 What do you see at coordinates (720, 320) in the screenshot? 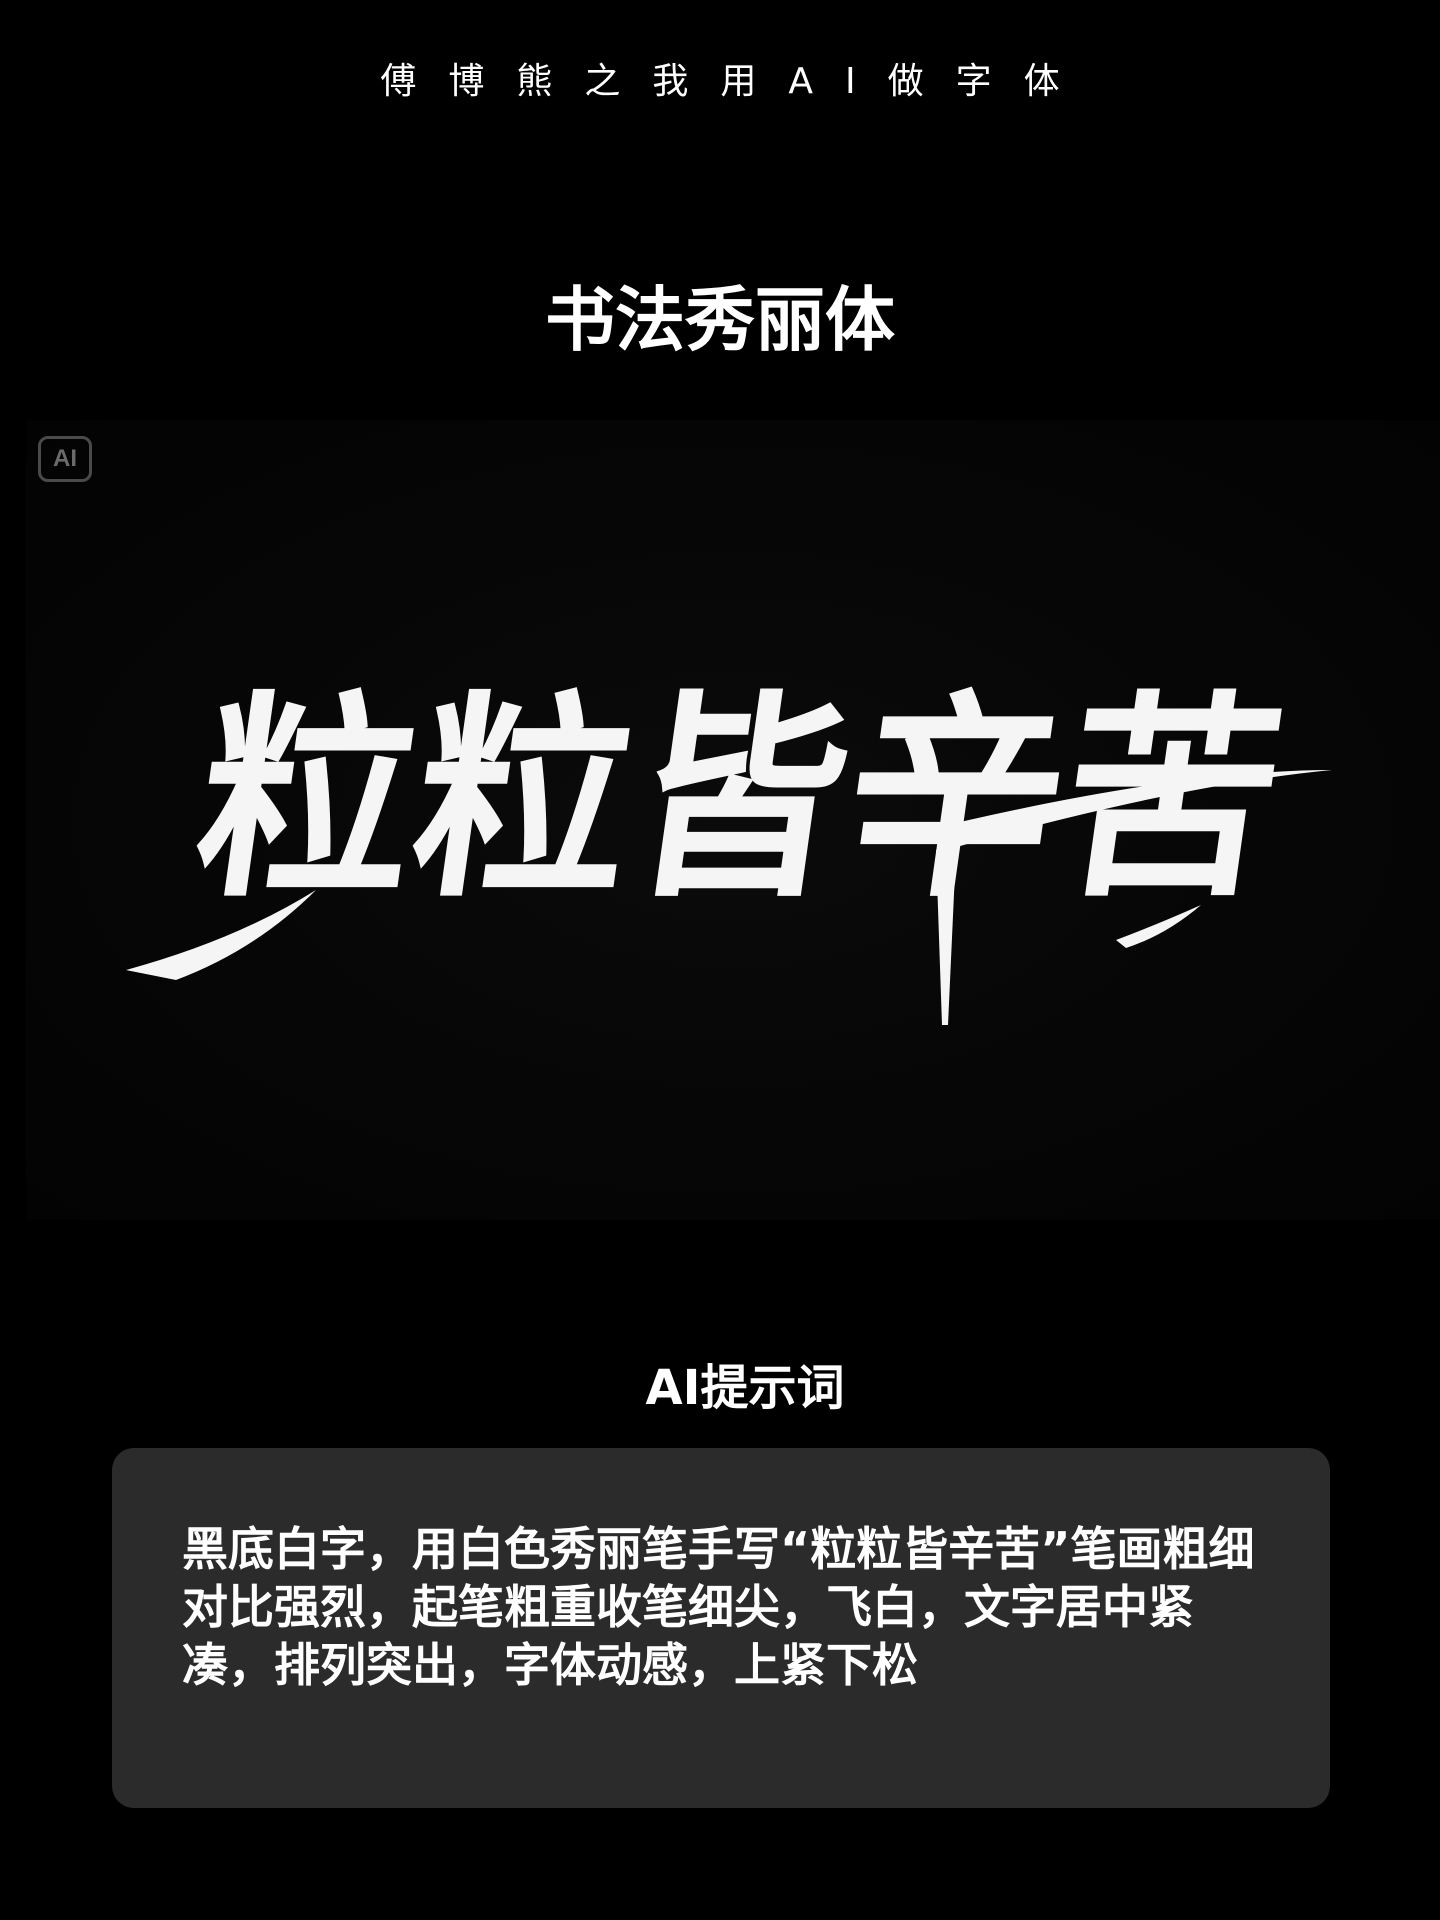
I see `section-title: 书法秀丽体` at bounding box center [720, 320].